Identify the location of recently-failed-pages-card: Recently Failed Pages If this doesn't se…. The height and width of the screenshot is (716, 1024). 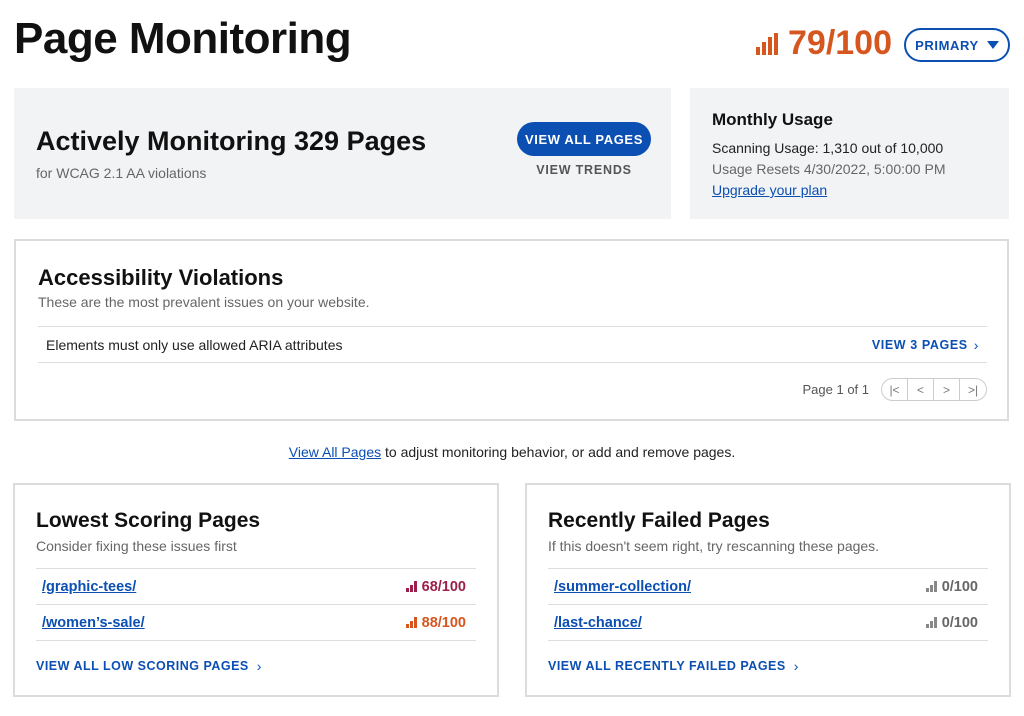
(768, 590).